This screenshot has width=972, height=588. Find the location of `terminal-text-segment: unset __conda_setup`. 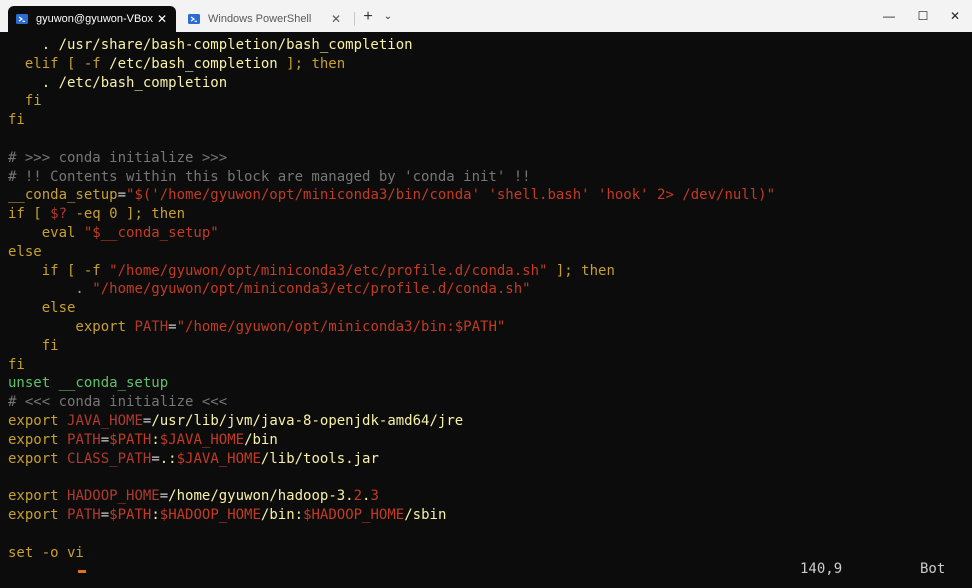

terminal-text-segment: unset __conda_setup is located at coordinates (88, 383).